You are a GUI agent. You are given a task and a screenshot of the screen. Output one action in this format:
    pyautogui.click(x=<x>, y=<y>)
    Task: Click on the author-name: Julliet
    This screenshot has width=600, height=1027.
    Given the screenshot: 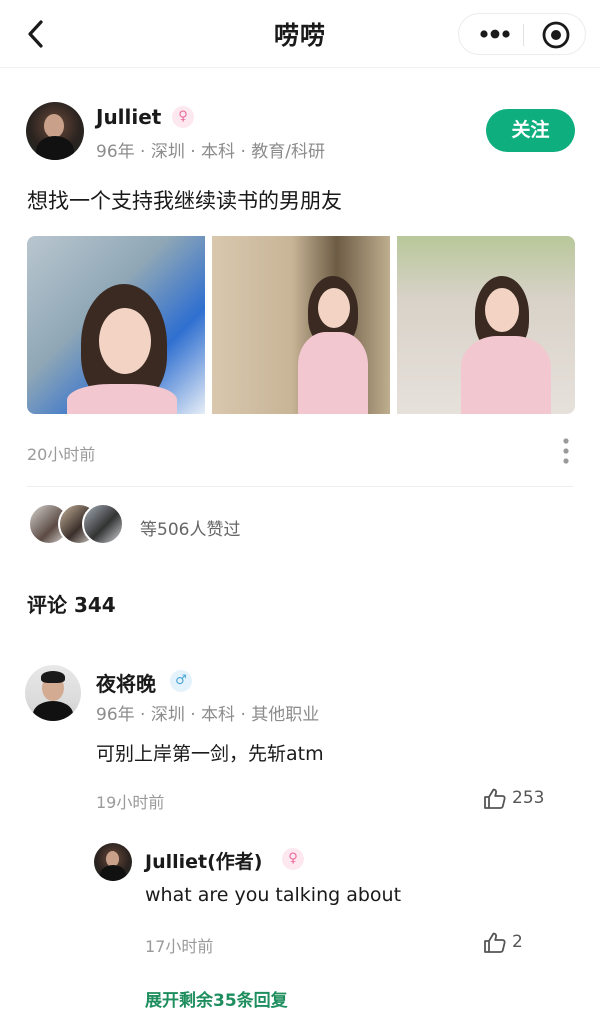 What is the action you would take?
    pyautogui.click(x=128, y=117)
    